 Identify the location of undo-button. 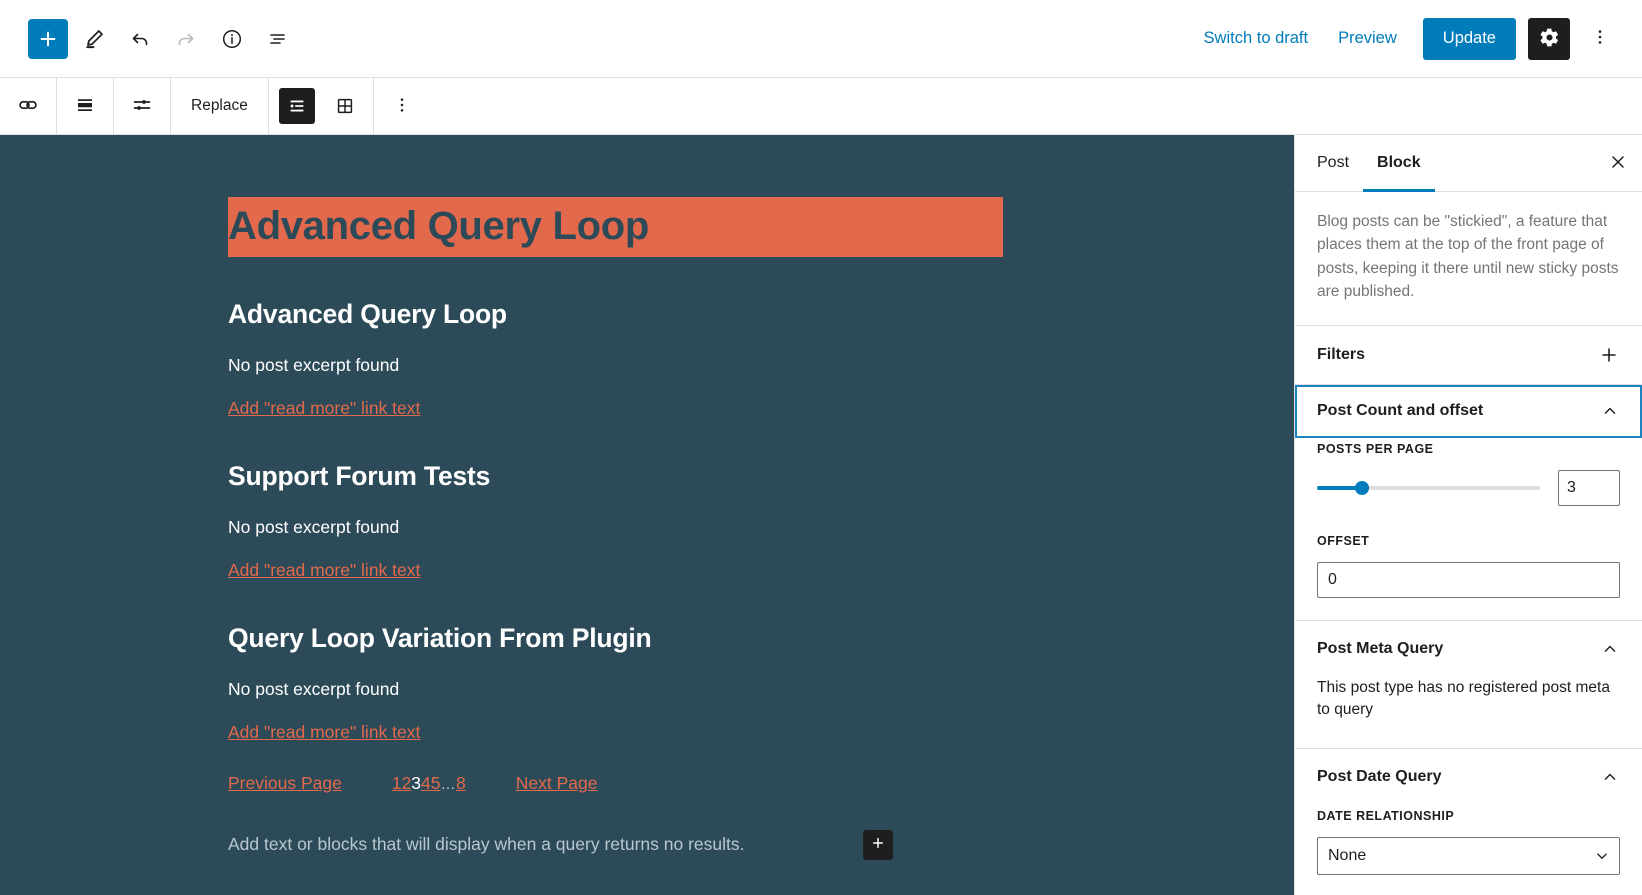
(140, 39).